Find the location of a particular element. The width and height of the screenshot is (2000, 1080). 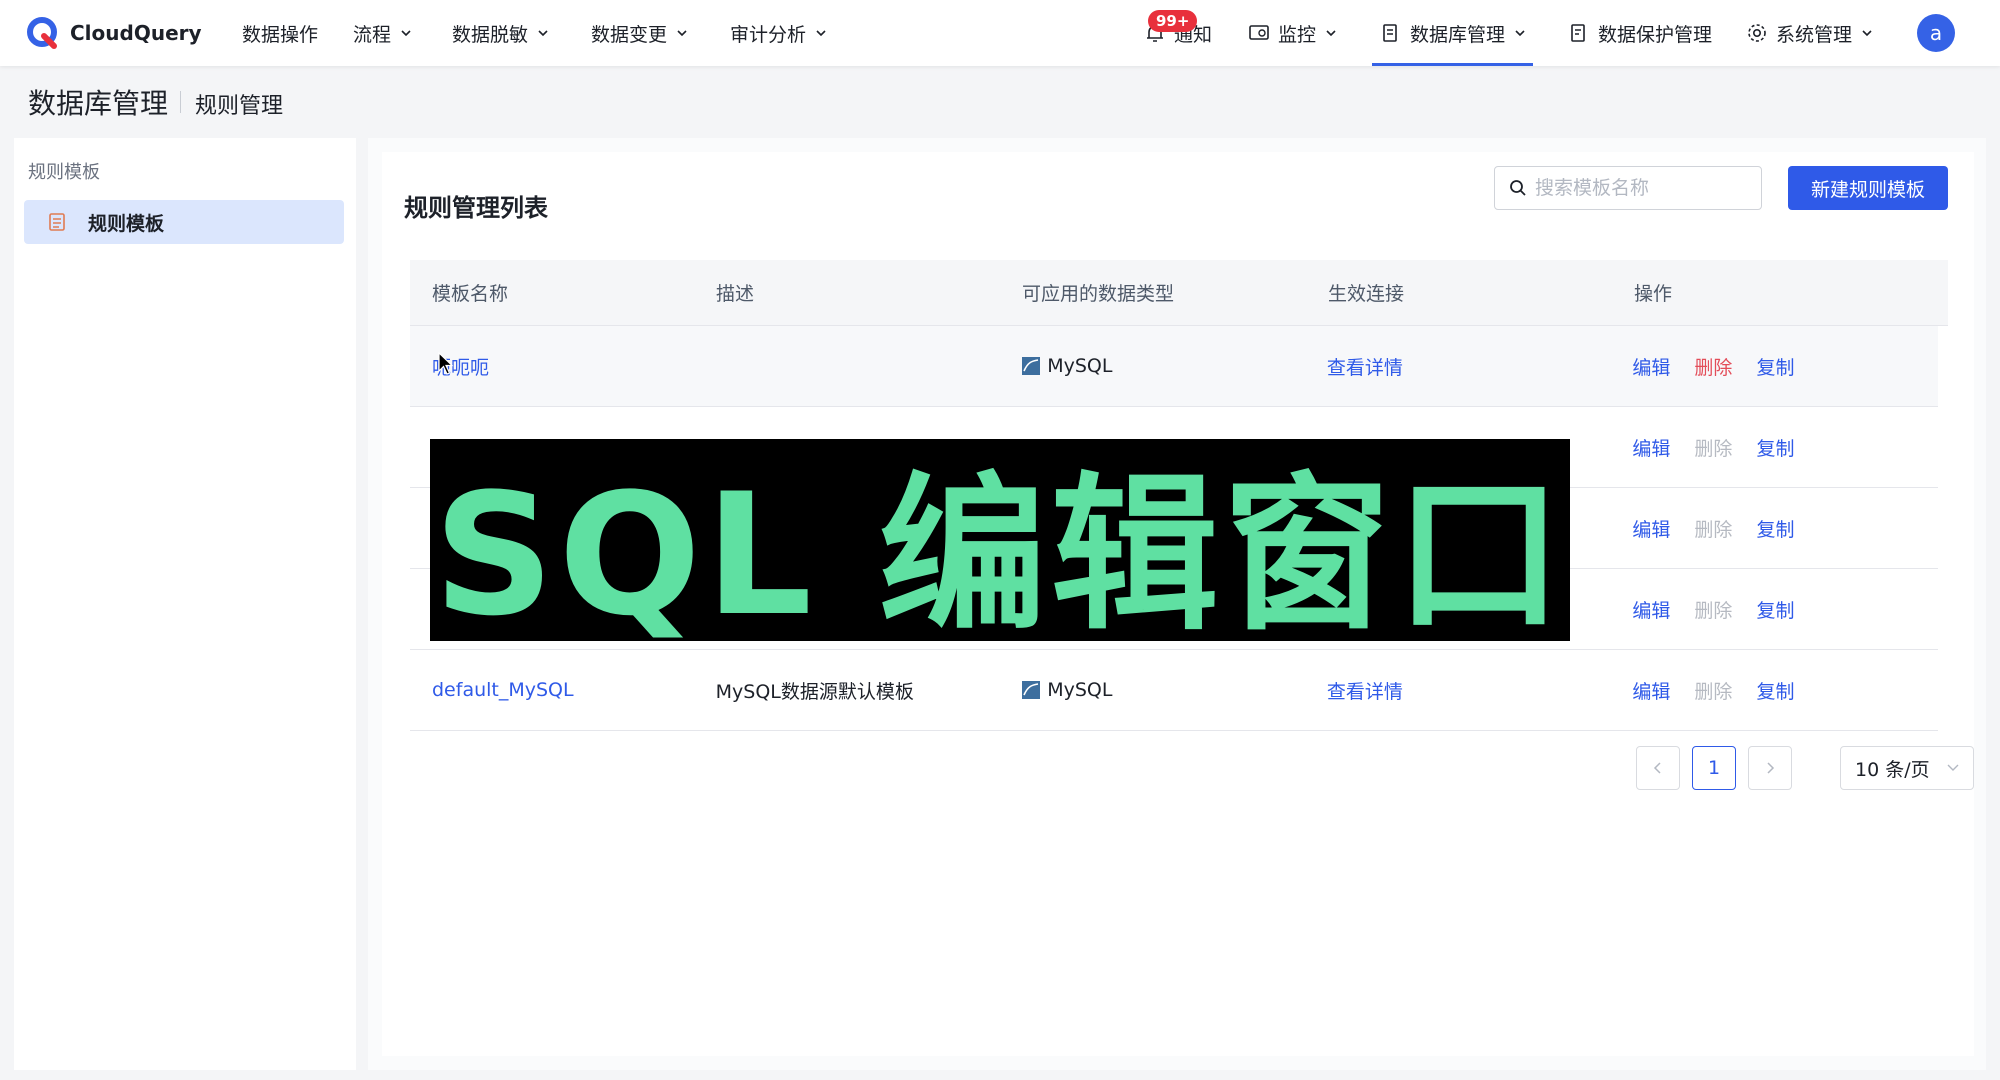

prev-page-button is located at coordinates (1658, 768).